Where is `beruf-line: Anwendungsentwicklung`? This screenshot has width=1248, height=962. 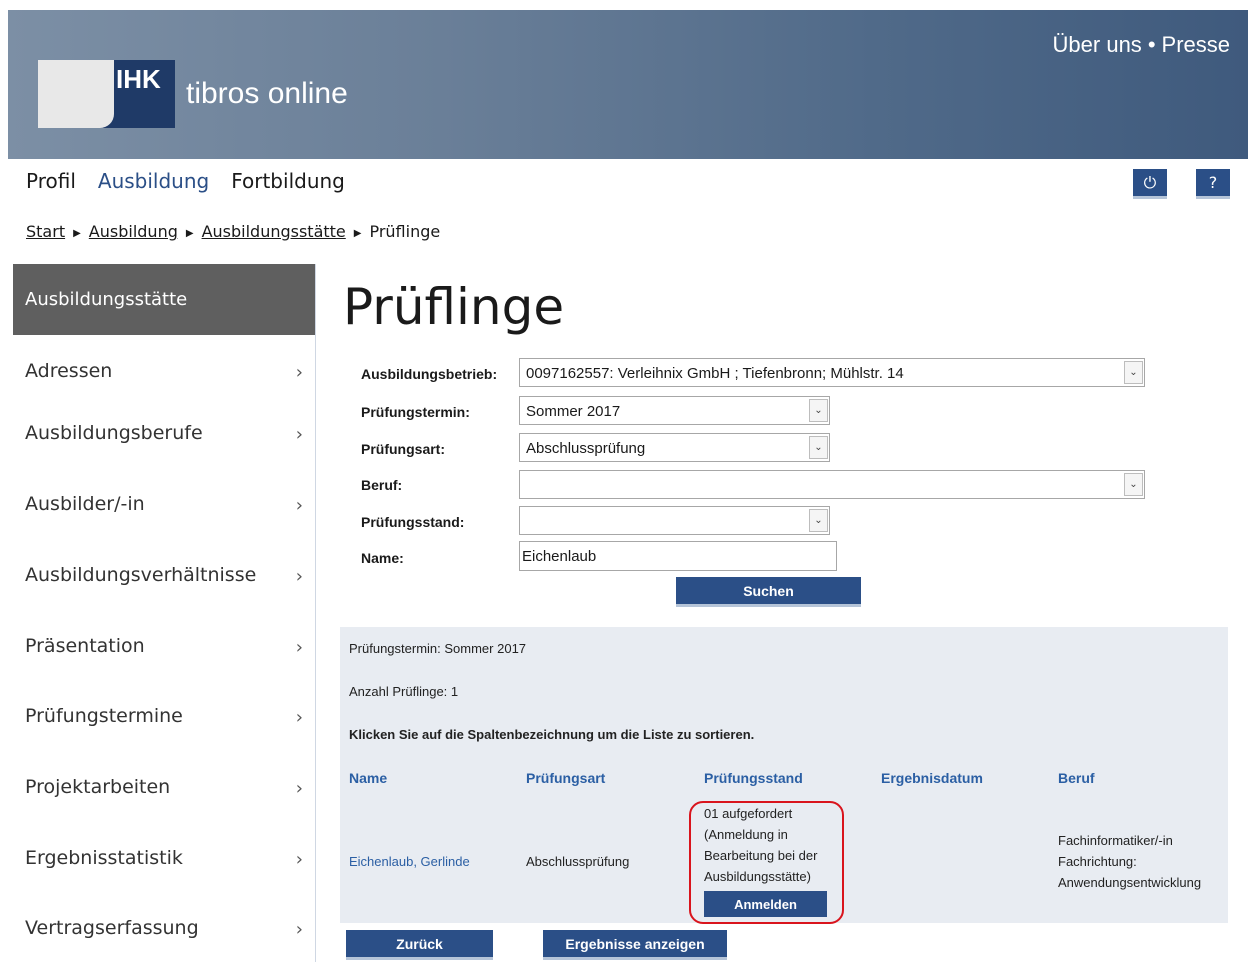
beruf-line: Anwendungsentwicklung is located at coordinates (1130, 882).